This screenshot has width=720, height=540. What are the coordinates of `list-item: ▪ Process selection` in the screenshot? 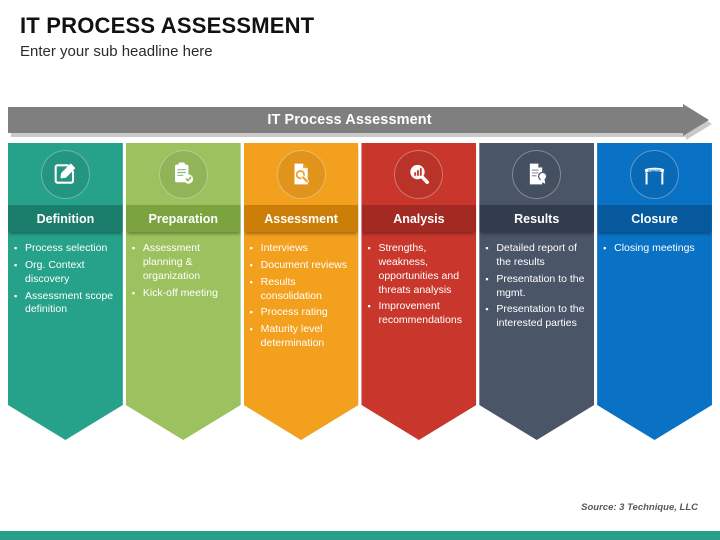 It's located at (66, 249).